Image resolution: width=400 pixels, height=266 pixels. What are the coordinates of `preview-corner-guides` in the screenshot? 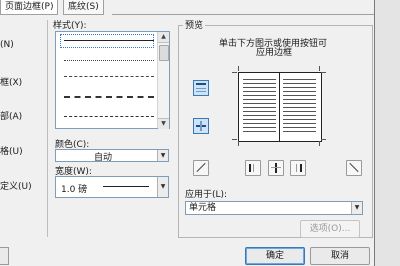 It's located at (279, 106).